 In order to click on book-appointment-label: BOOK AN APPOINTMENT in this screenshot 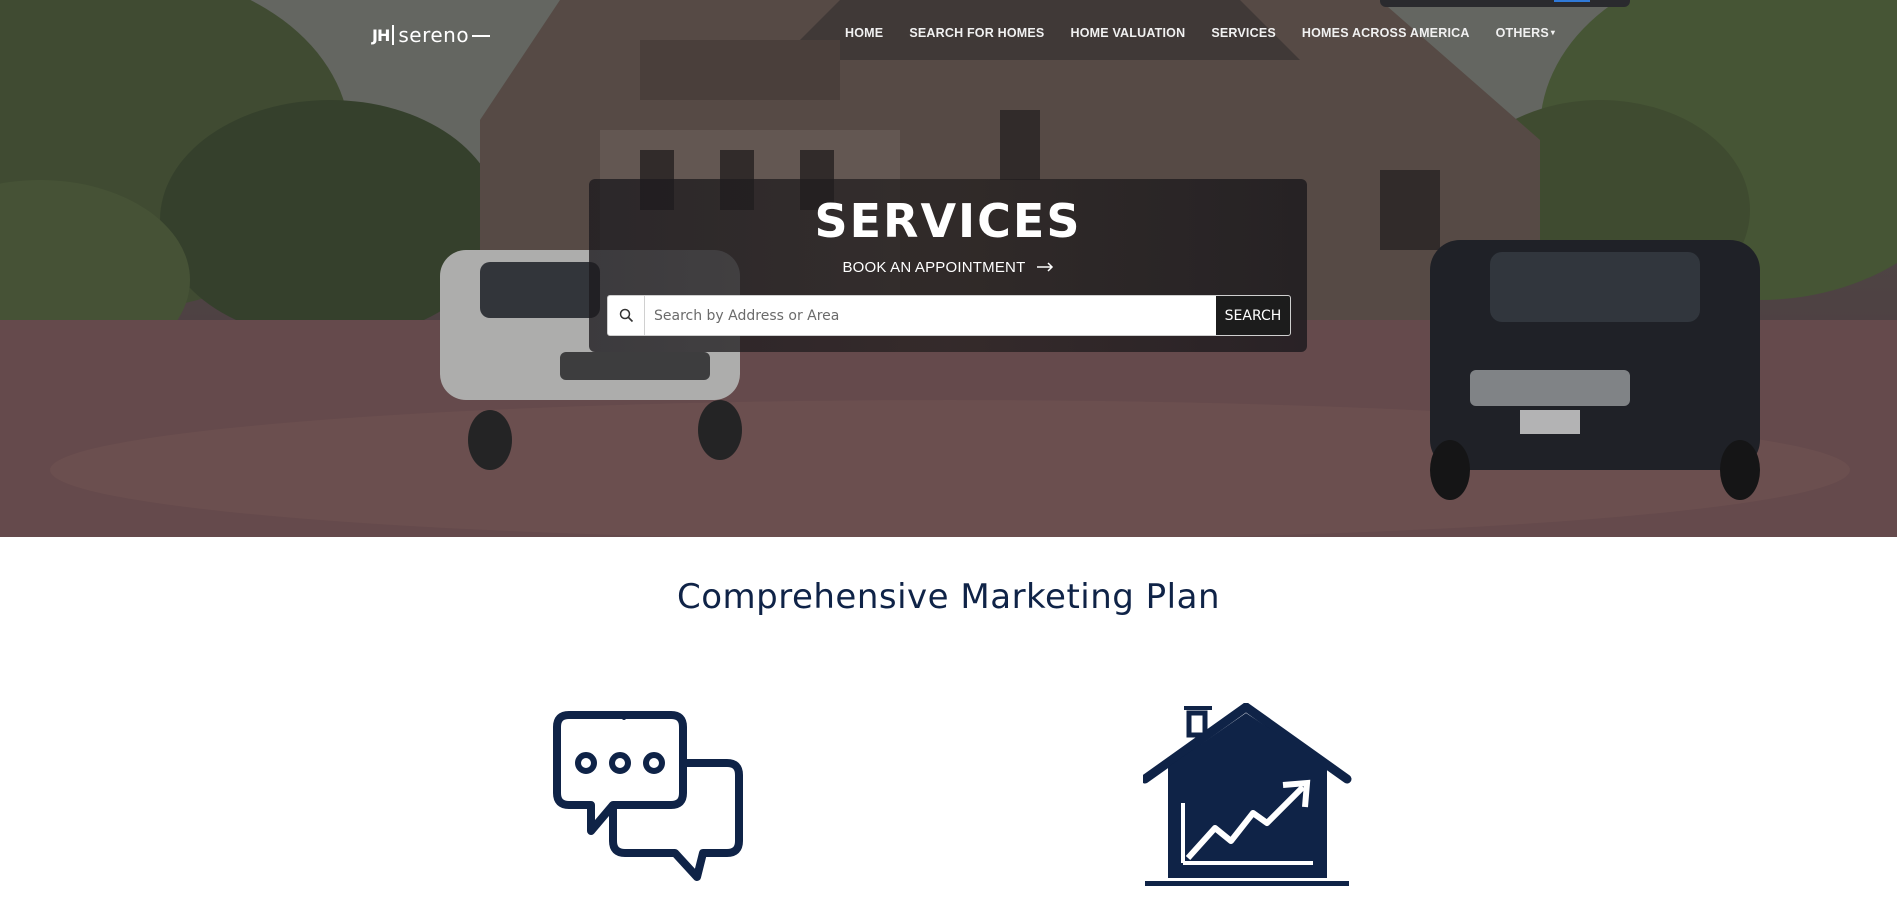, I will do `click(934, 267)`.